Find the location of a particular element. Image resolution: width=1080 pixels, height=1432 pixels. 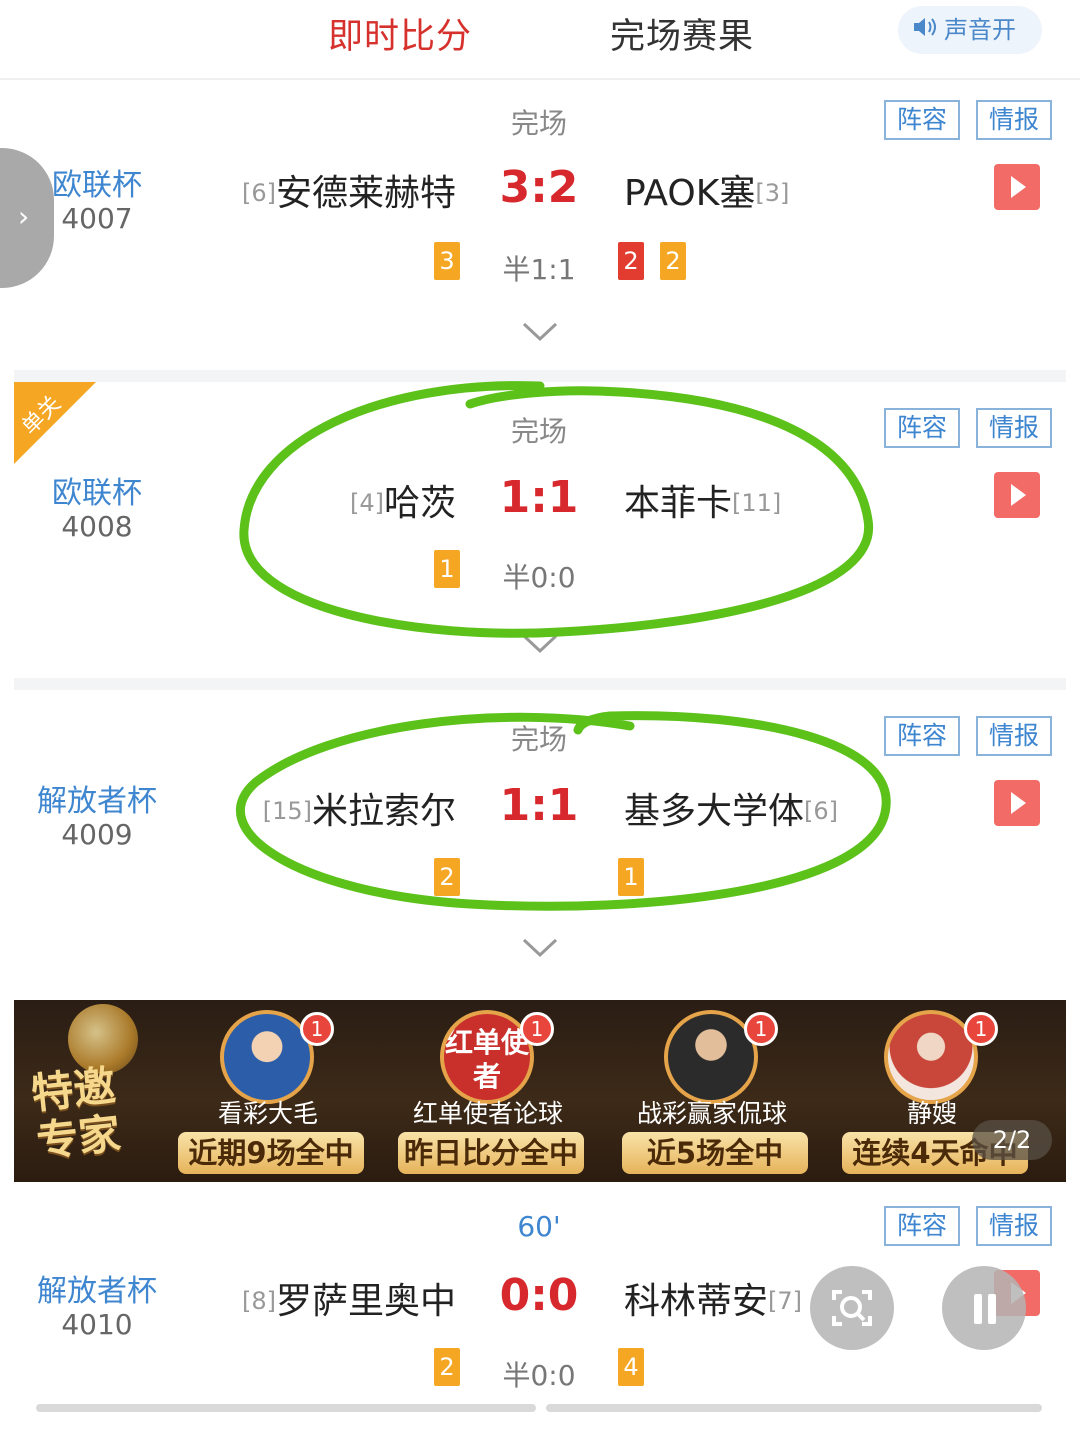

home-team-name: 哈茨 is located at coordinates (419, 503).